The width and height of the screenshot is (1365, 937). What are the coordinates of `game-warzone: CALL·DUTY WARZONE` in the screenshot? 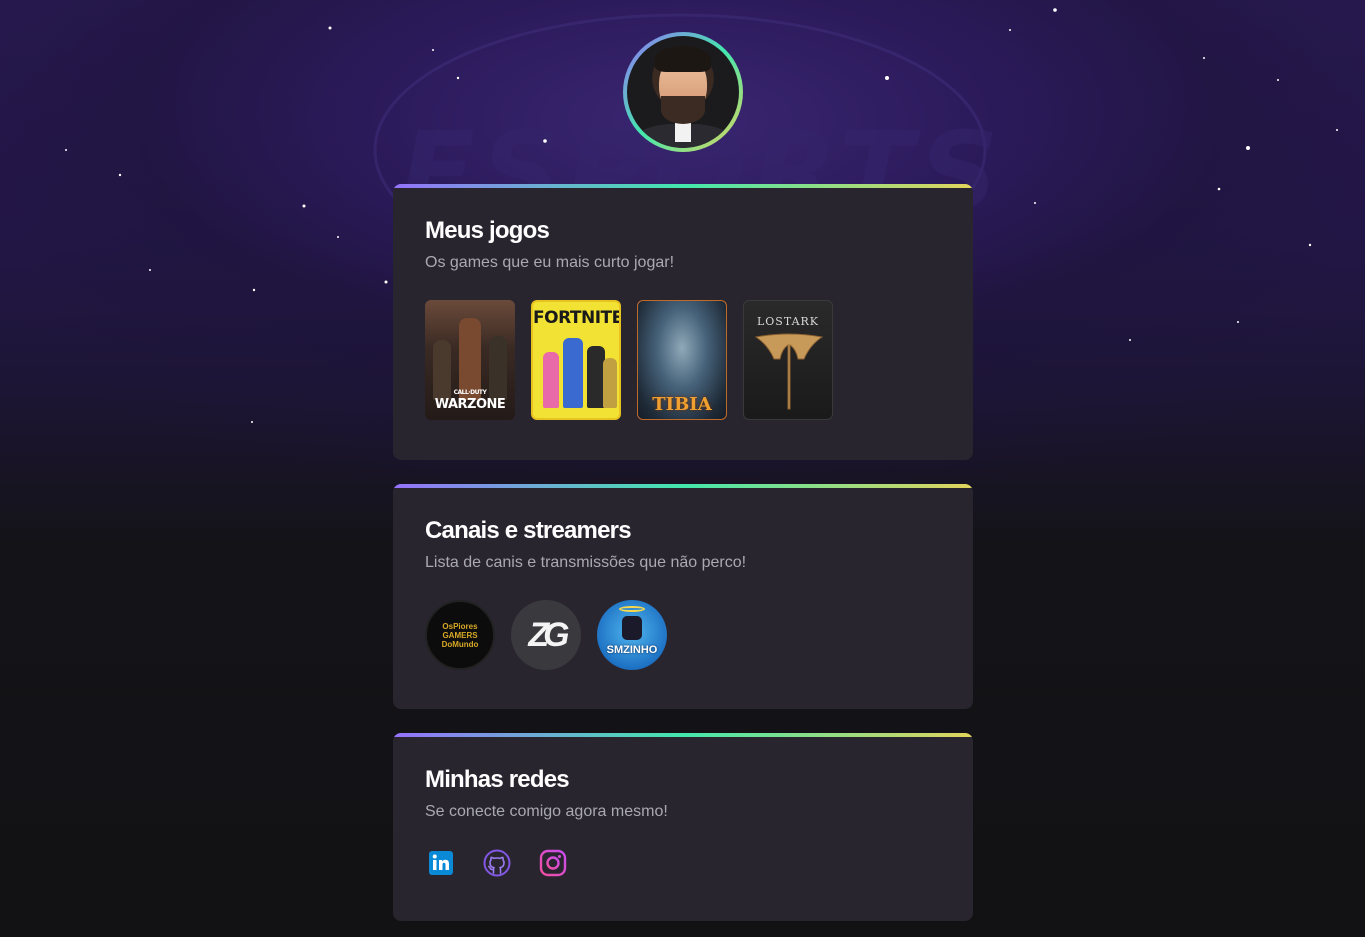 It's located at (470, 360).